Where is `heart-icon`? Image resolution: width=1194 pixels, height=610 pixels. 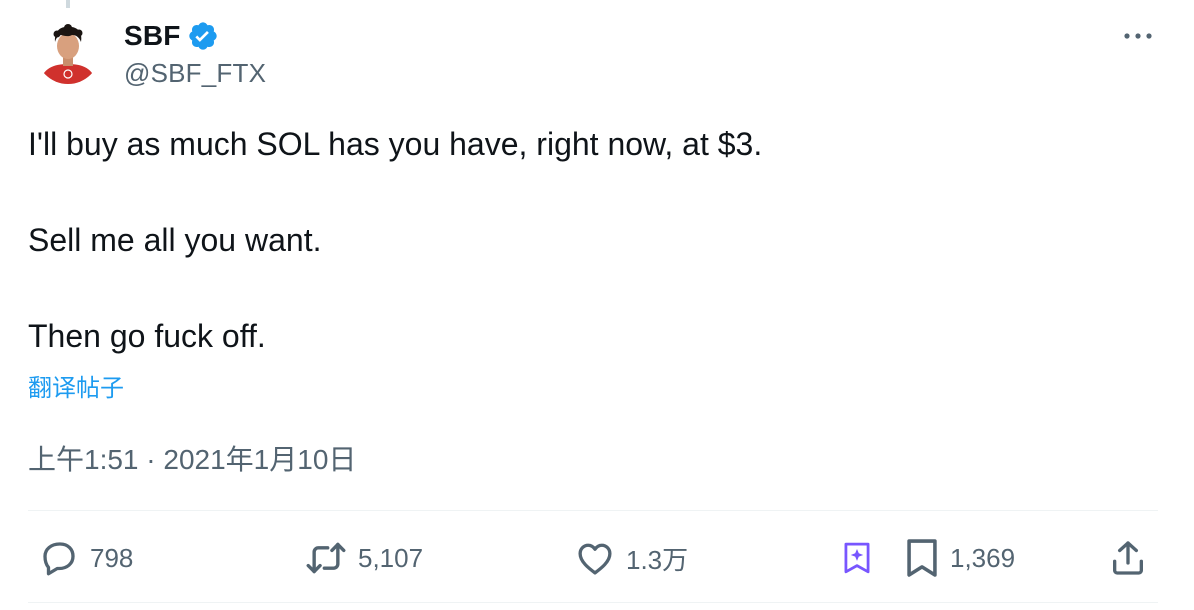 heart-icon is located at coordinates (595, 559).